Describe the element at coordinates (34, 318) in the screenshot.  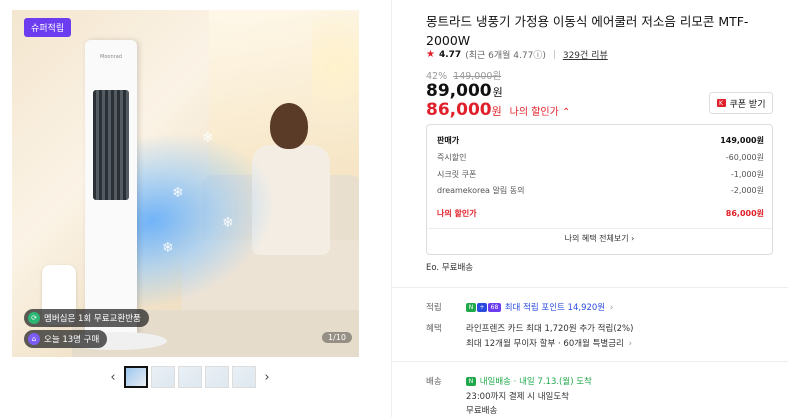
I see `exchange-icon: ⟳` at that location.